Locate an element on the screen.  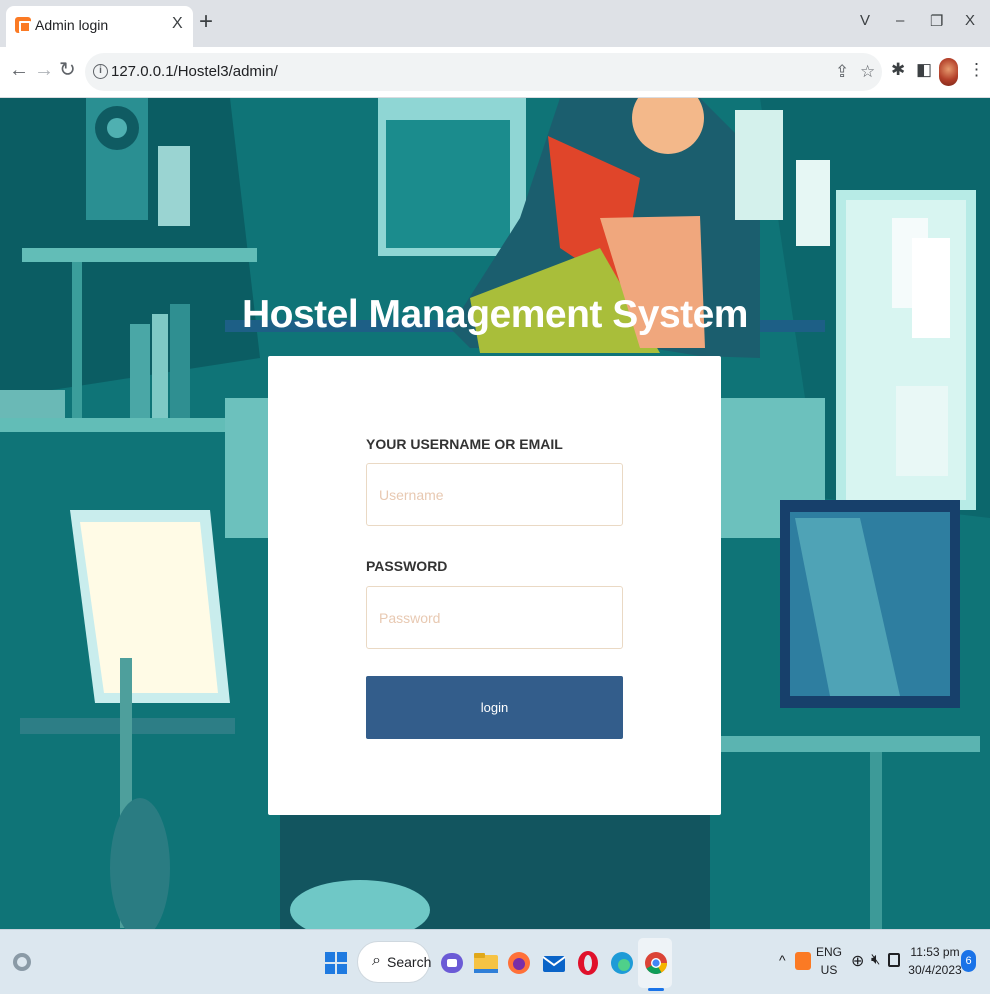
chrome-icon is located at coordinates (656, 963).